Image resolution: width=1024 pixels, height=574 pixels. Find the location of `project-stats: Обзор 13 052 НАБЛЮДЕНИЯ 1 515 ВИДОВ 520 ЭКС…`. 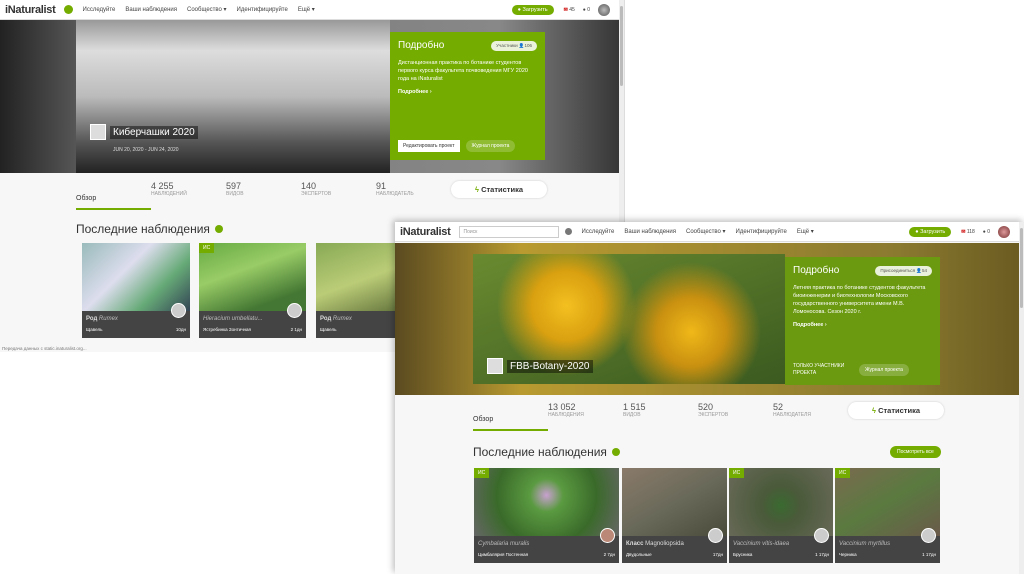

project-stats: Обзор 13 052 НАБЛЮДЕНИЯ 1 515 ВИДОВ 520 ЭКС… is located at coordinates (709, 416).